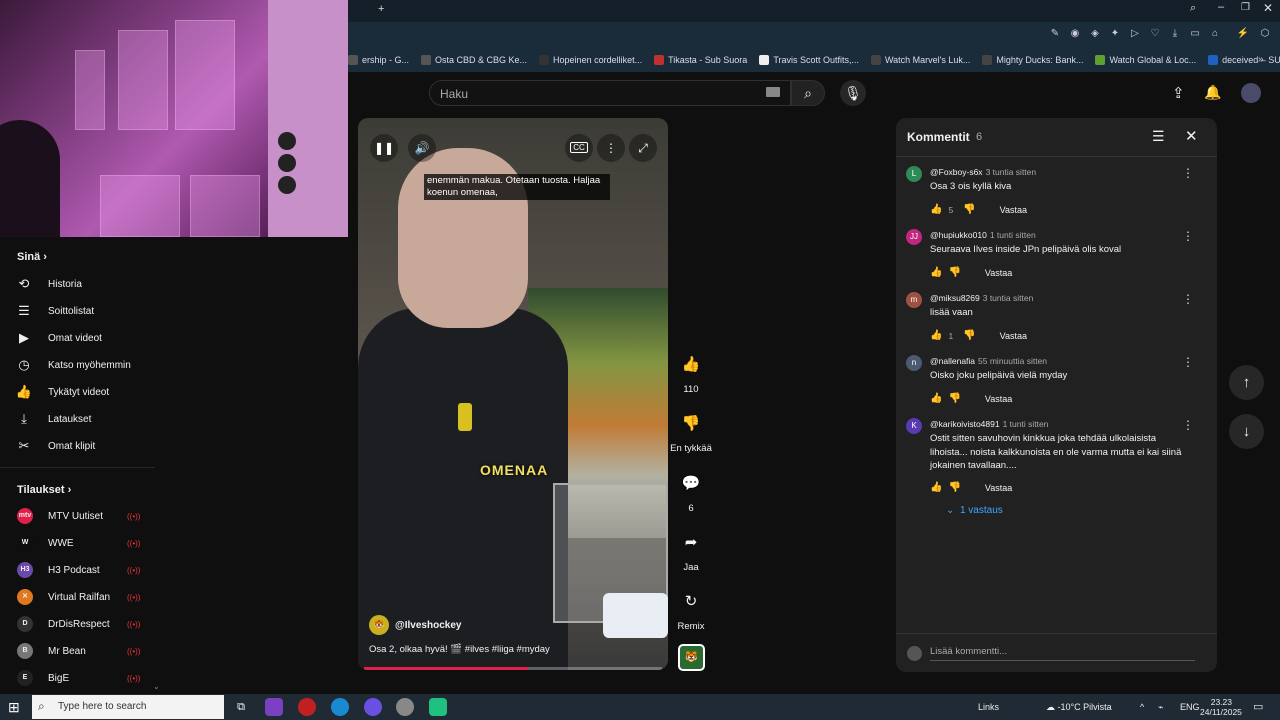 This screenshot has height=720, width=1280. Describe the element at coordinates (77, 392) in the screenshot. I see `sidebar-item: 👍 Tykätyt videot` at that location.